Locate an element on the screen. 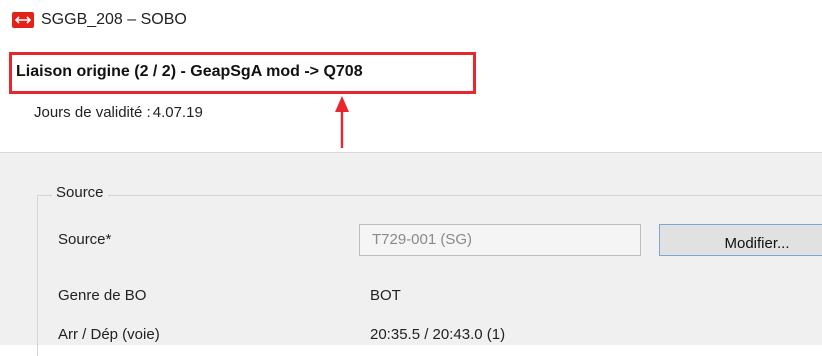 The height and width of the screenshot is (356, 822). window-titlebar: SGGB_208 – SOBO is located at coordinates (99, 20).